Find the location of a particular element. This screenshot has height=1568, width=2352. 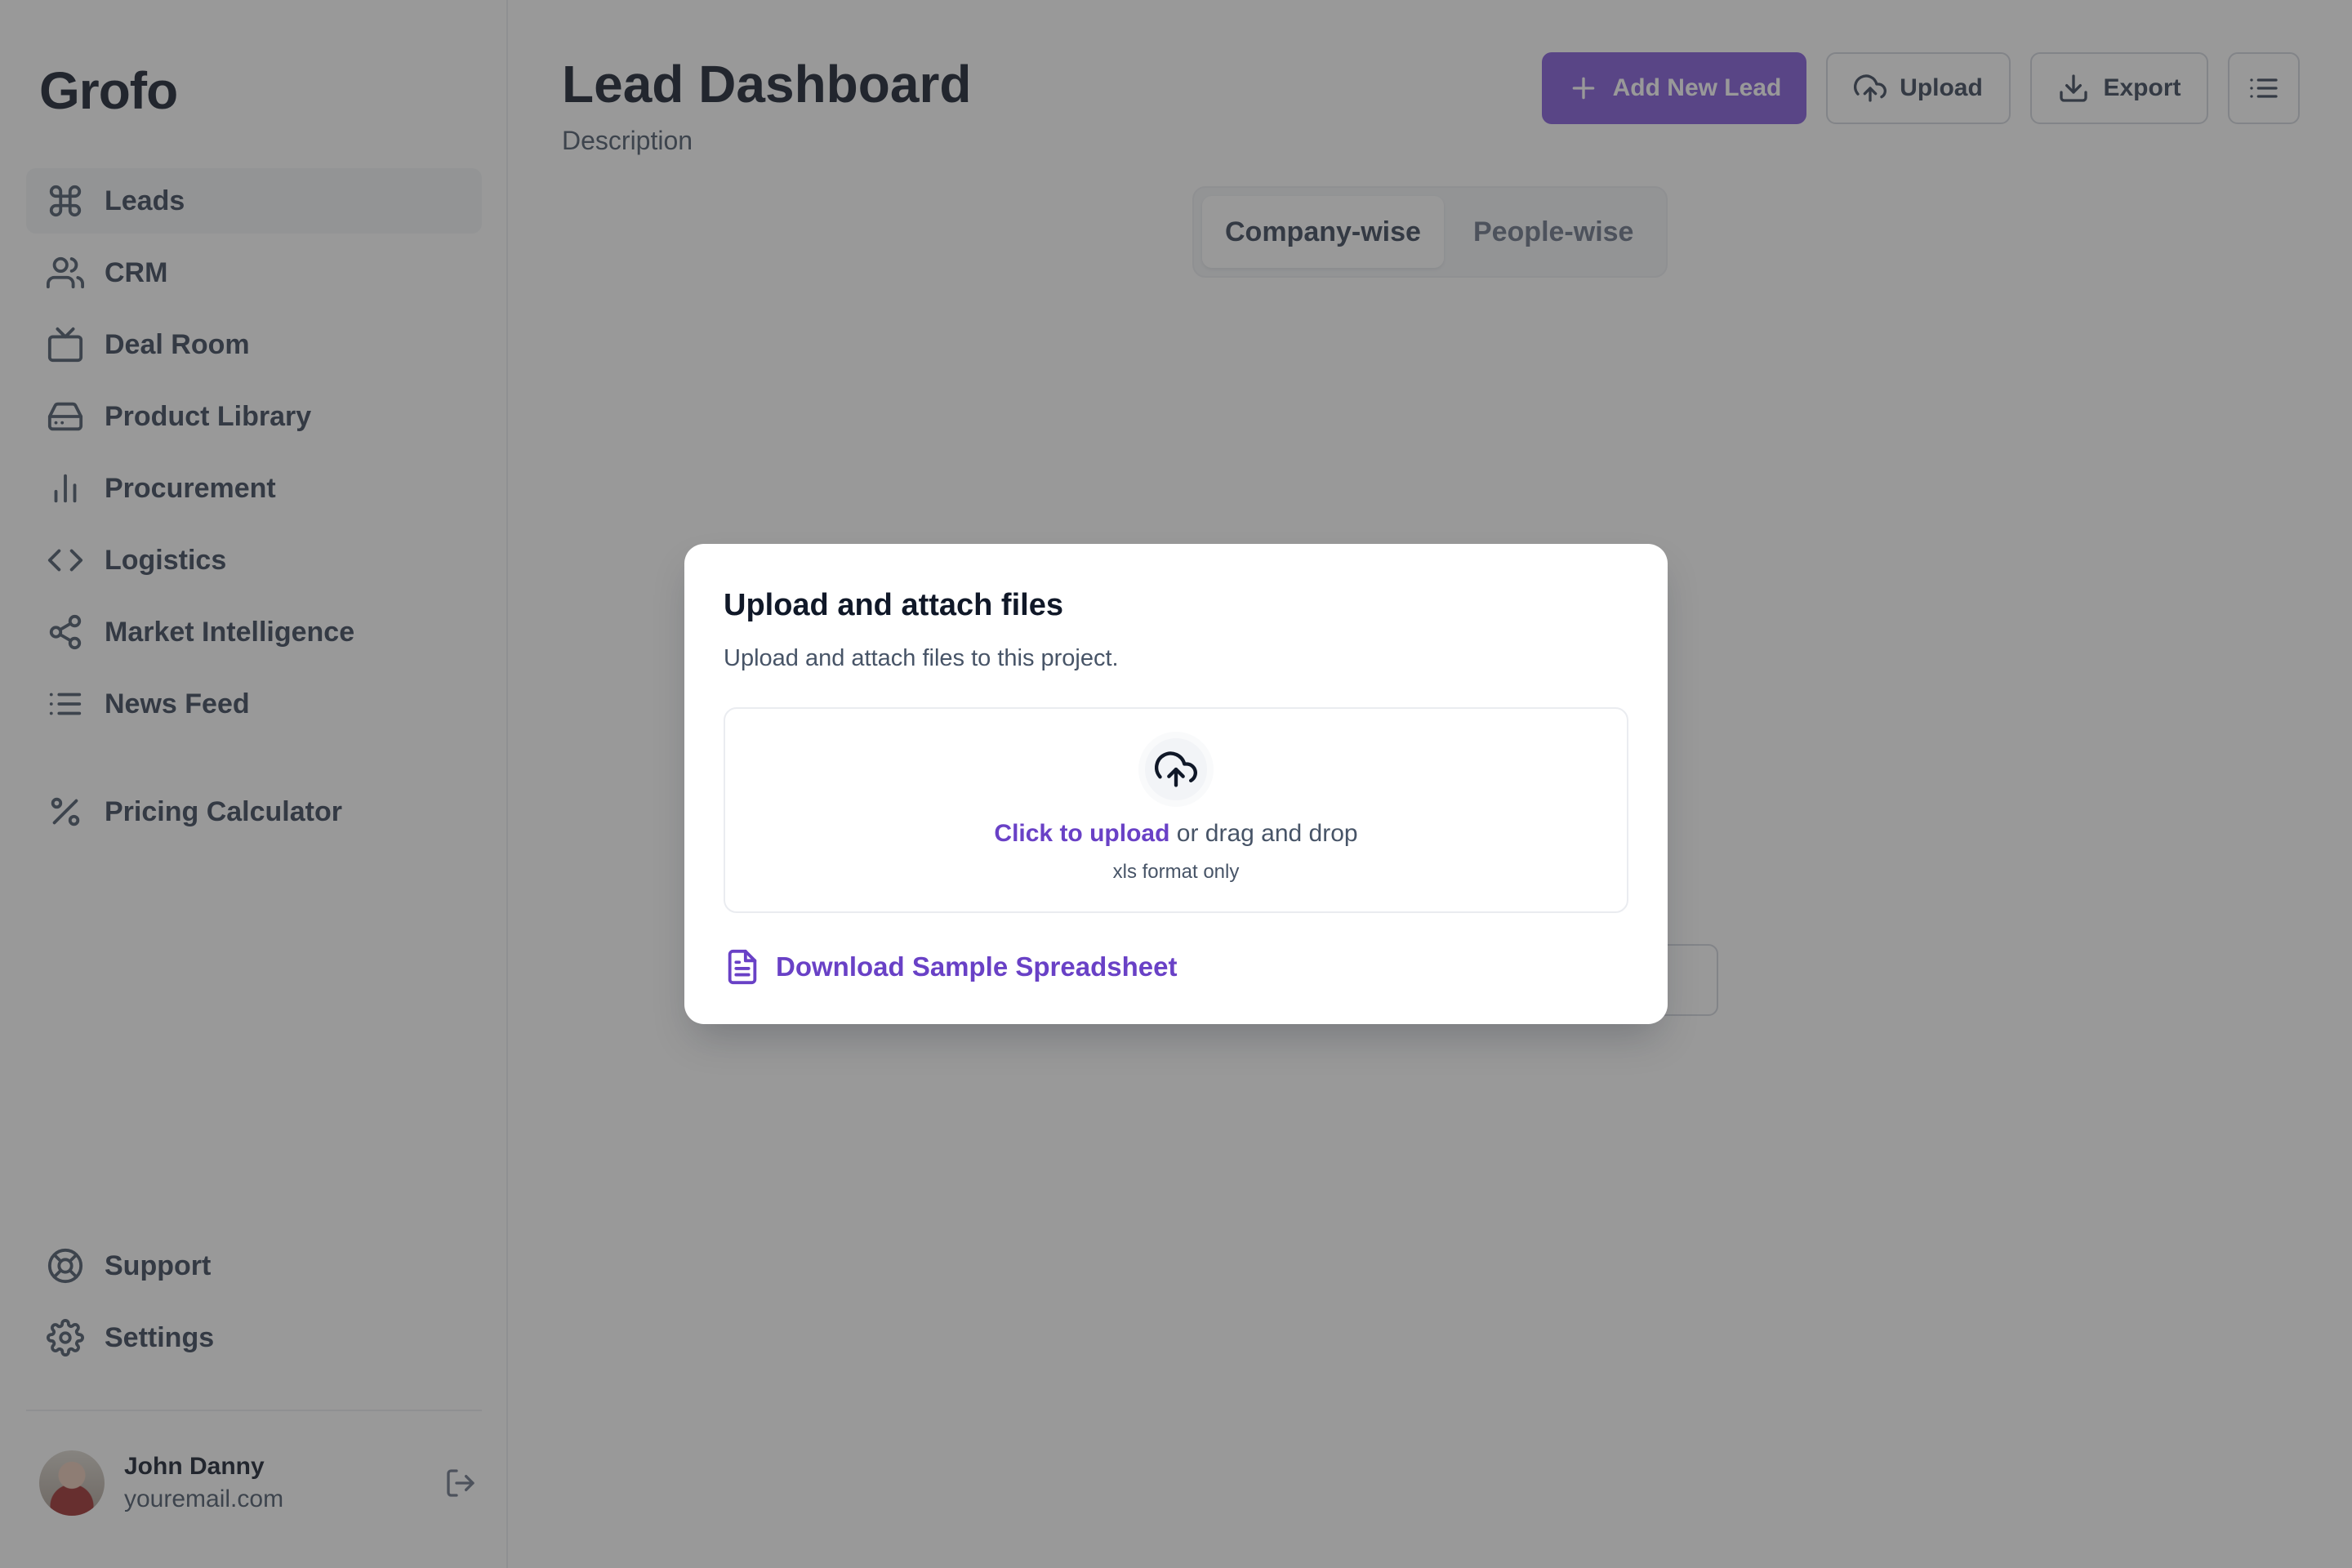

dropzone-instructions: Click to upload or drag and drop is located at coordinates (1176, 834).